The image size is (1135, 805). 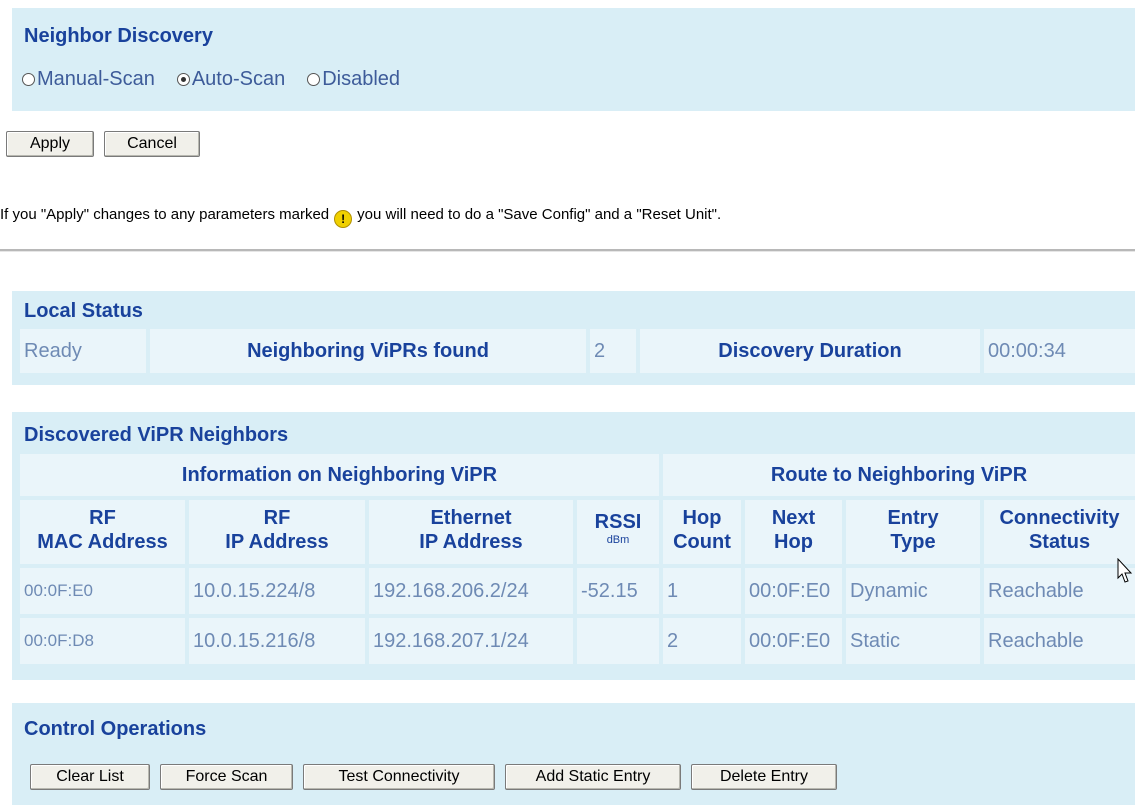 What do you see at coordinates (90, 777) in the screenshot?
I see `clear-list-button: Clear List` at bounding box center [90, 777].